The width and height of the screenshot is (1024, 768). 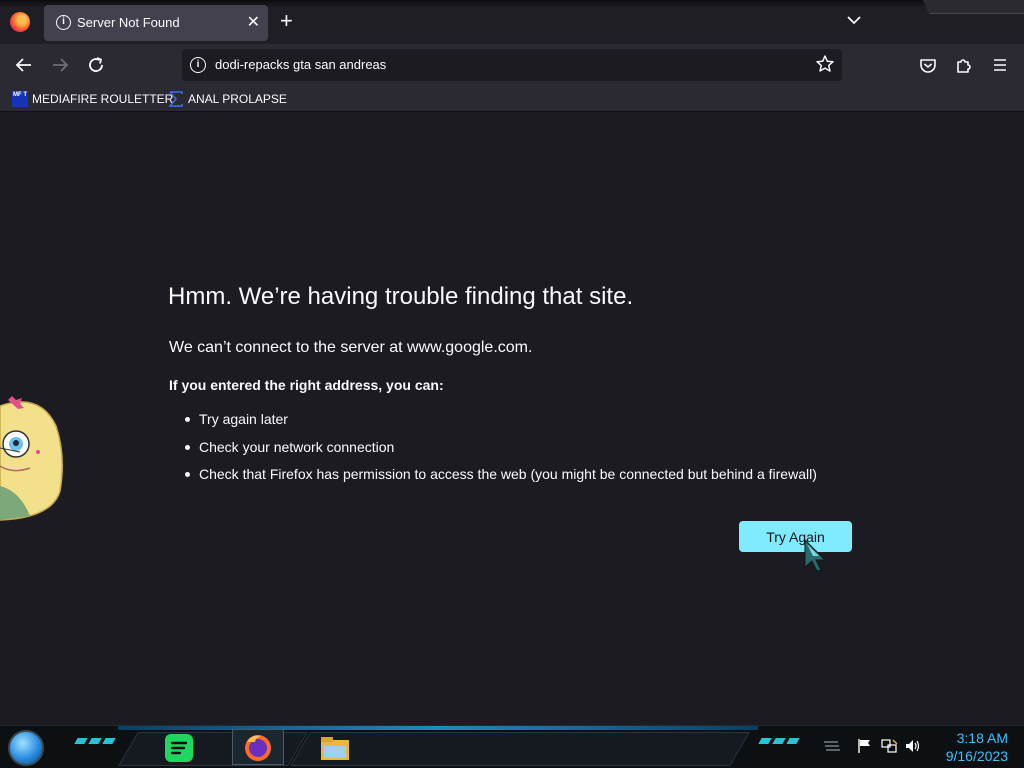 I want to click on chevron-down-icon, so click(x=854, y=20).